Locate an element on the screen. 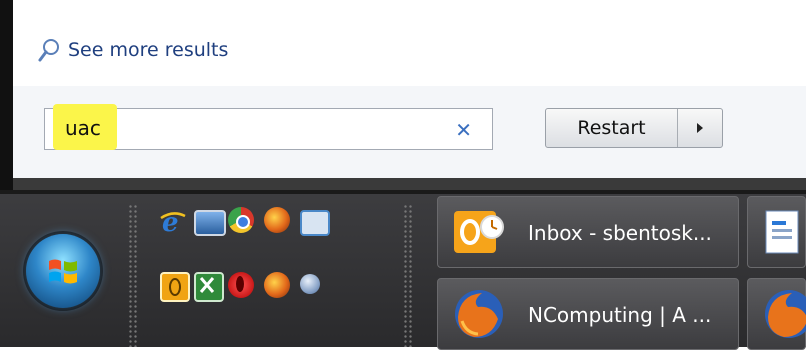 The height and width of the screenshot is (350, 806). windows-logo-icon is located at coordinates (63, 271).